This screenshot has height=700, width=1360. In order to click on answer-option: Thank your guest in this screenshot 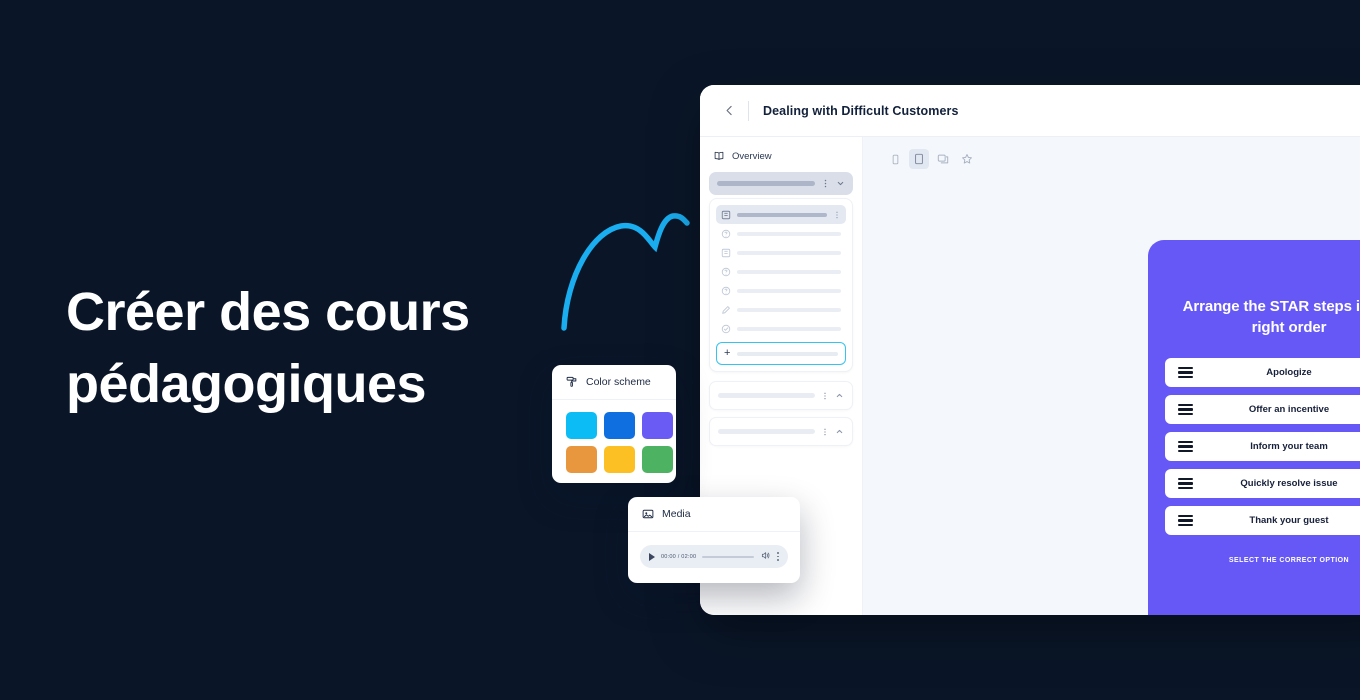, I will do `click(1262, 520)`.